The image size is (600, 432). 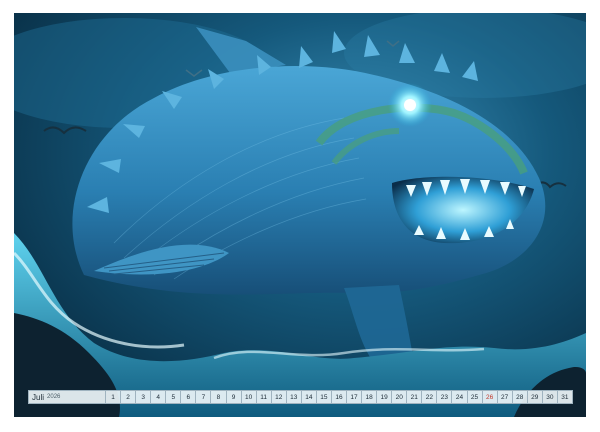 What do you see at coordinates (144, 397) in the screenshot?
I see `day-cell: 3` at bounding box center [144, 397].